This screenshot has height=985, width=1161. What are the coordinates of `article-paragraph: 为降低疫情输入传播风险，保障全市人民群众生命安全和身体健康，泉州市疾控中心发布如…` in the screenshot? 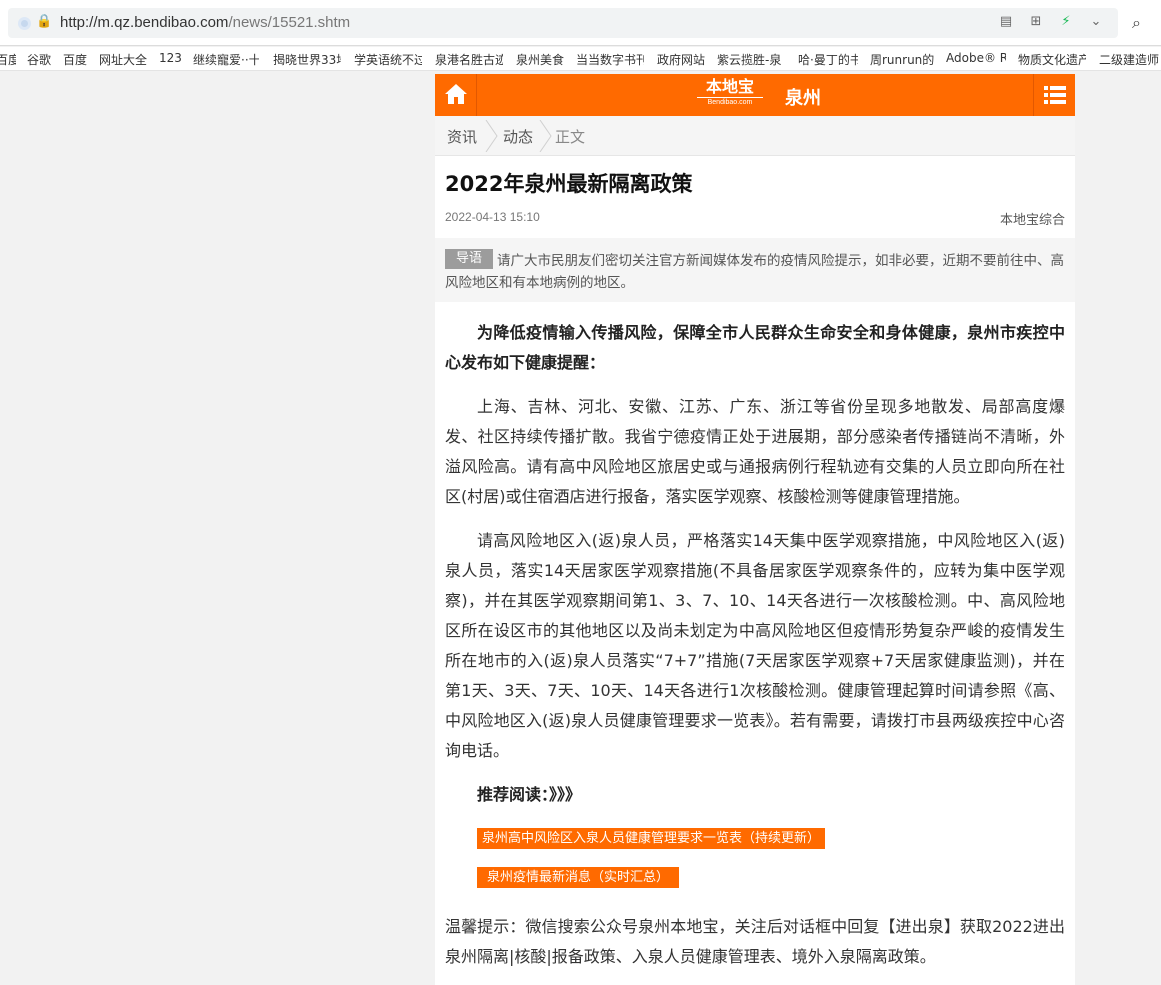 It's located at (755, 347).